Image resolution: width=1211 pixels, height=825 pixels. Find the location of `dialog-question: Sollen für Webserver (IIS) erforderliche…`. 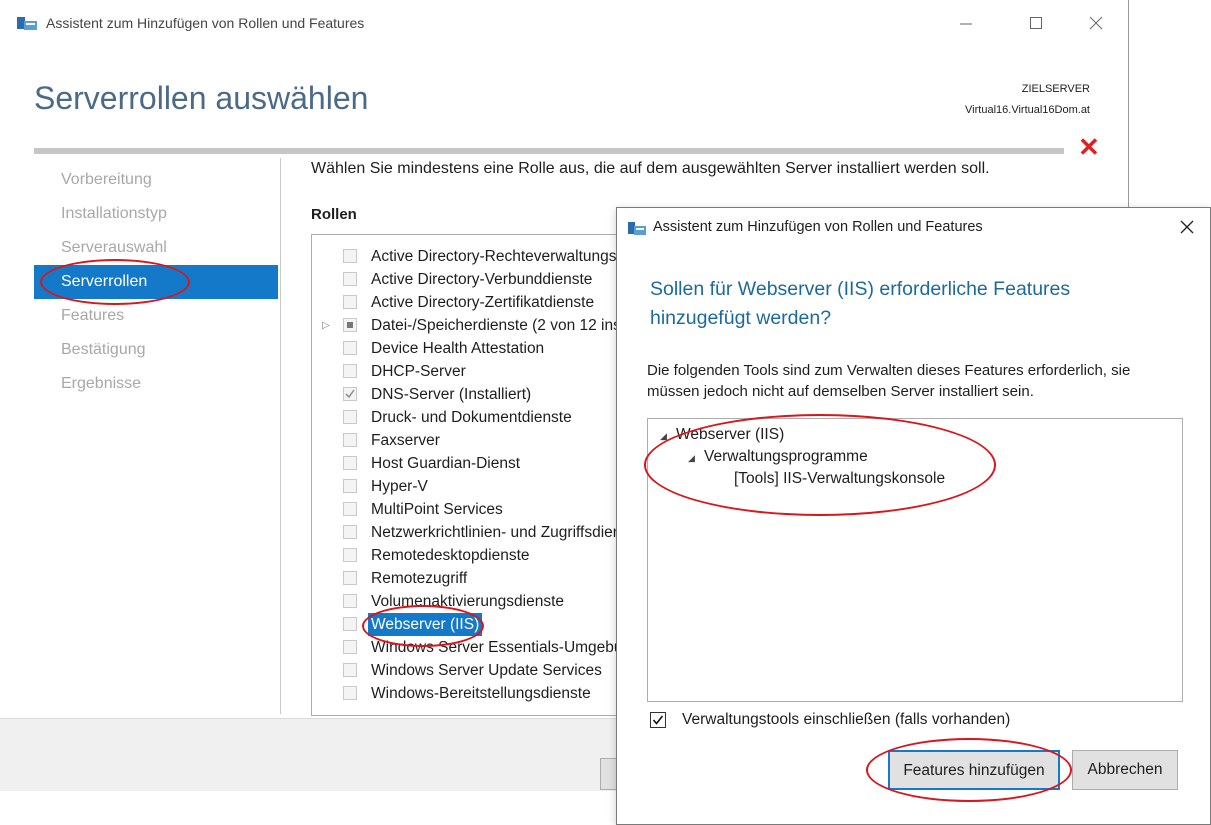

dialog-question: Sollen für Webserver (IIS) erforderliche… is located at coordinates (860, 303).